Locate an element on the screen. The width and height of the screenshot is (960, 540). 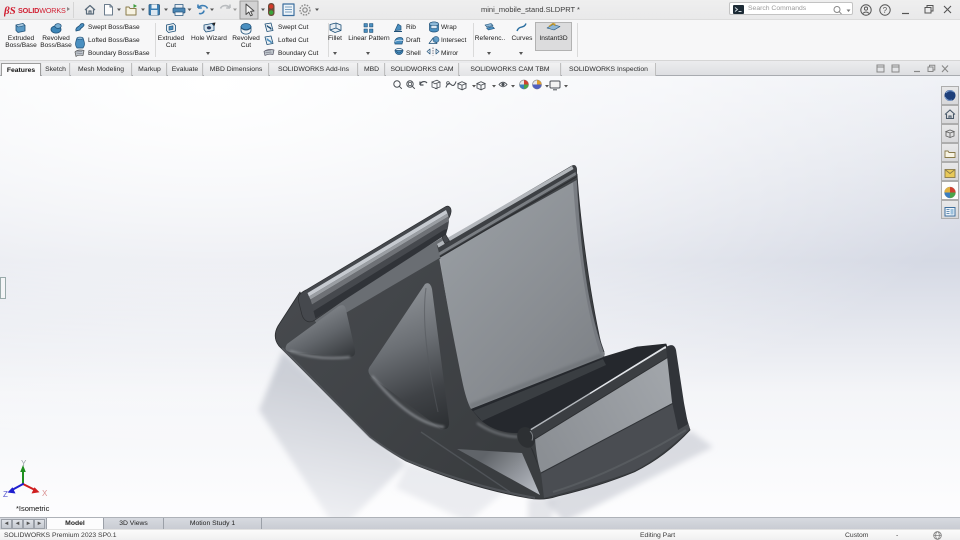
svg-text: SOLIDWORKS is located at coordinates (42, 10).